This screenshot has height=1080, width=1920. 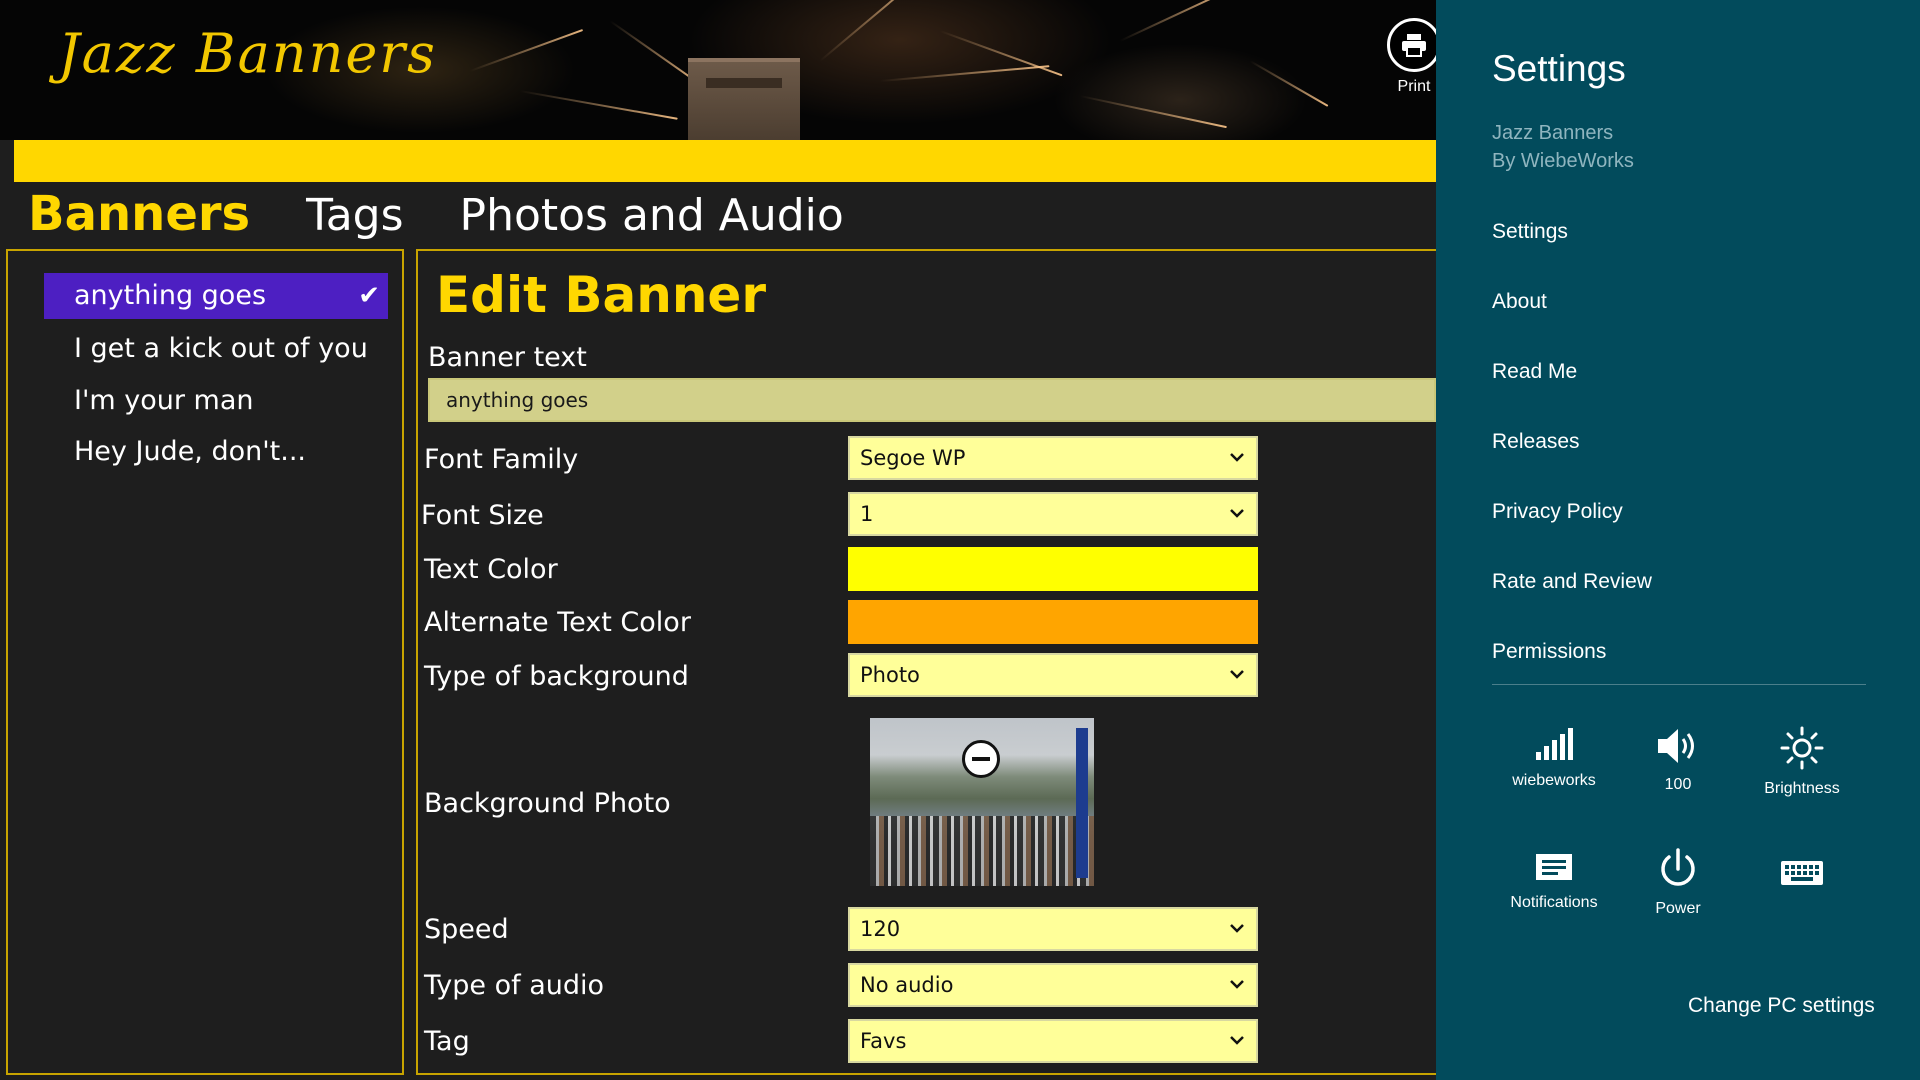 What do you see at coordinates (447, 1041) in the screenshot?
I see `tag-label: Tag` at bounding box center [447, 1041].